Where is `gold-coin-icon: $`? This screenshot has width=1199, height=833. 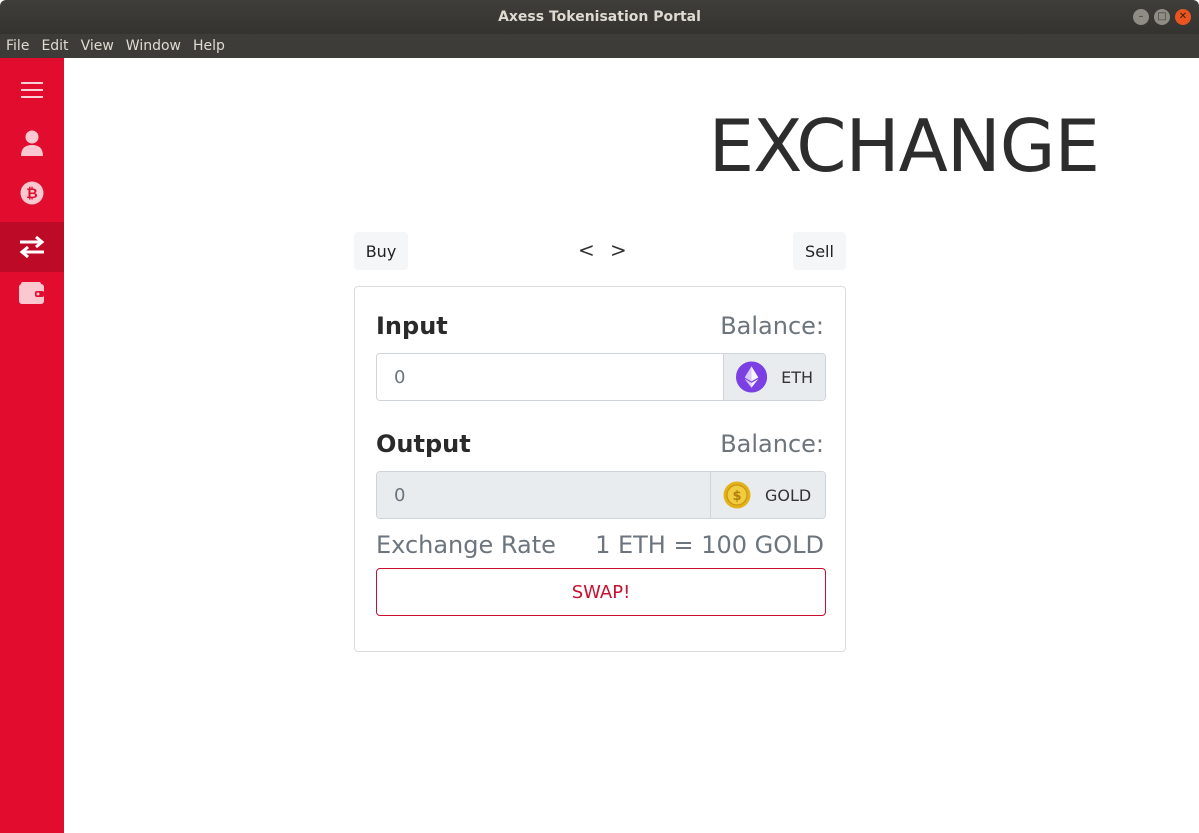
gold-coin-icon: $ is located at coordinates (737, 495).